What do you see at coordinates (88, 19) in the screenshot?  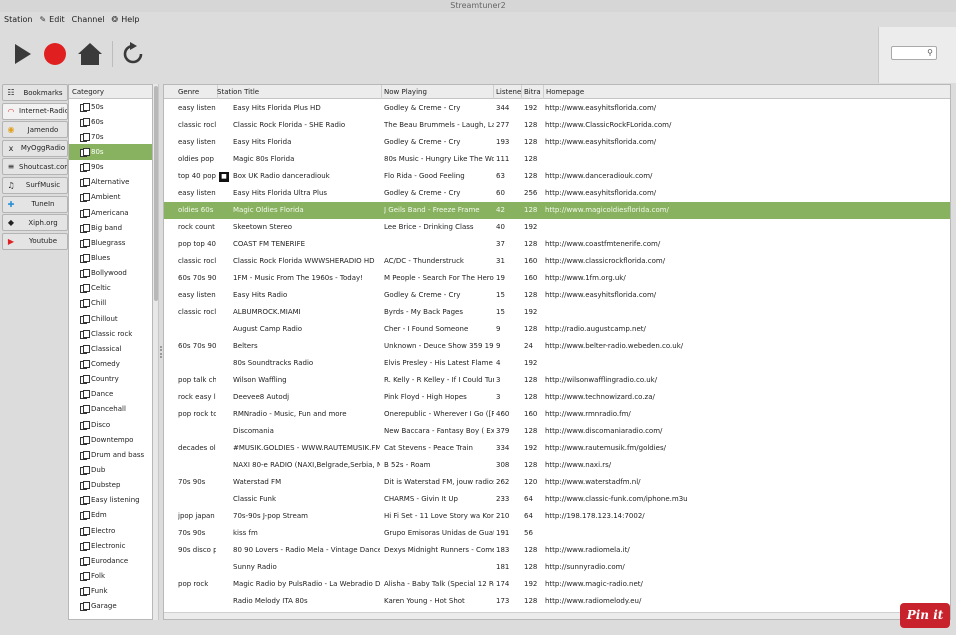 I see `menu-channel: Channel` at bounding box center [88, 19].